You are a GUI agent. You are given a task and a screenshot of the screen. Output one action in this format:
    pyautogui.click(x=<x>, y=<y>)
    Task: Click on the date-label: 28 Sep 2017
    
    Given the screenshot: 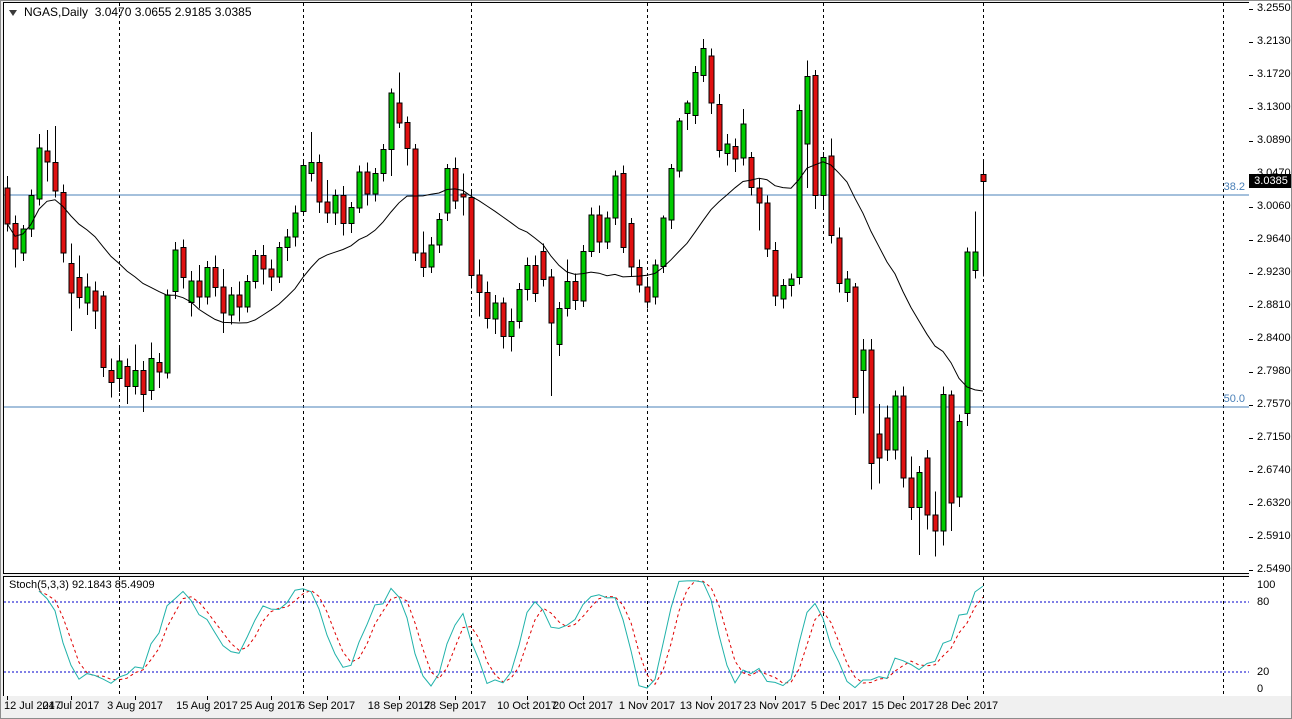 What is the action you would take?
    pyautogui.click(x=455, y=706)
    